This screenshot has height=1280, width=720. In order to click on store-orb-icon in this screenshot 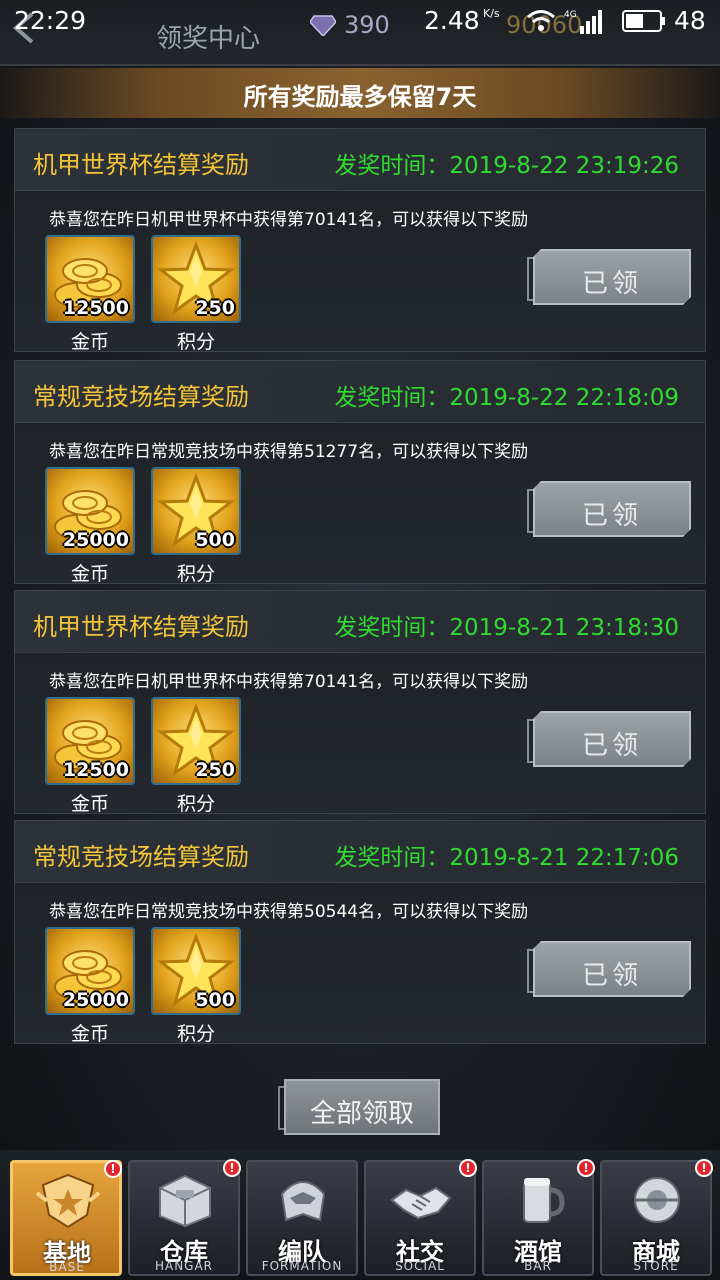, I will do `click(657, 1200)`.